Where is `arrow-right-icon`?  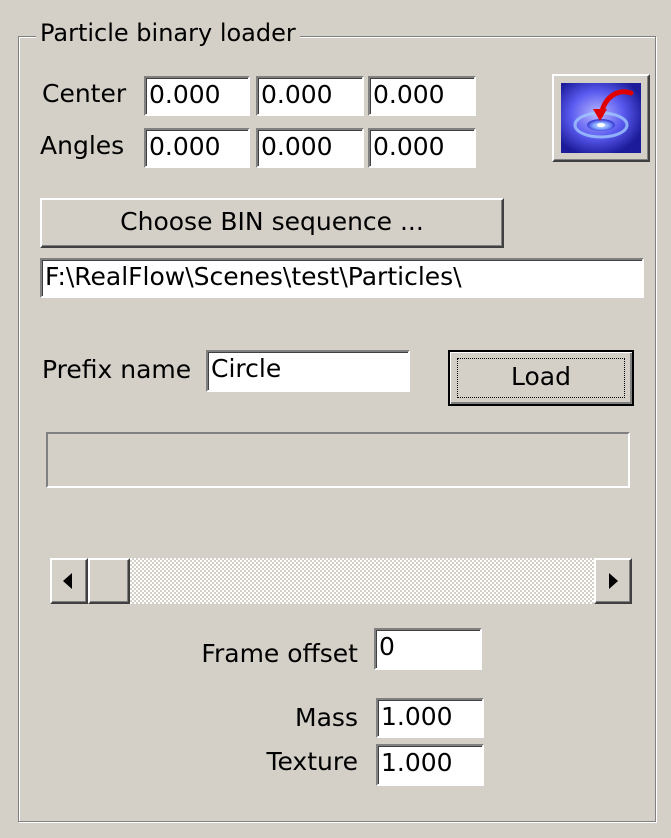
arrow-right-icon is located at coordinates (613, 581).